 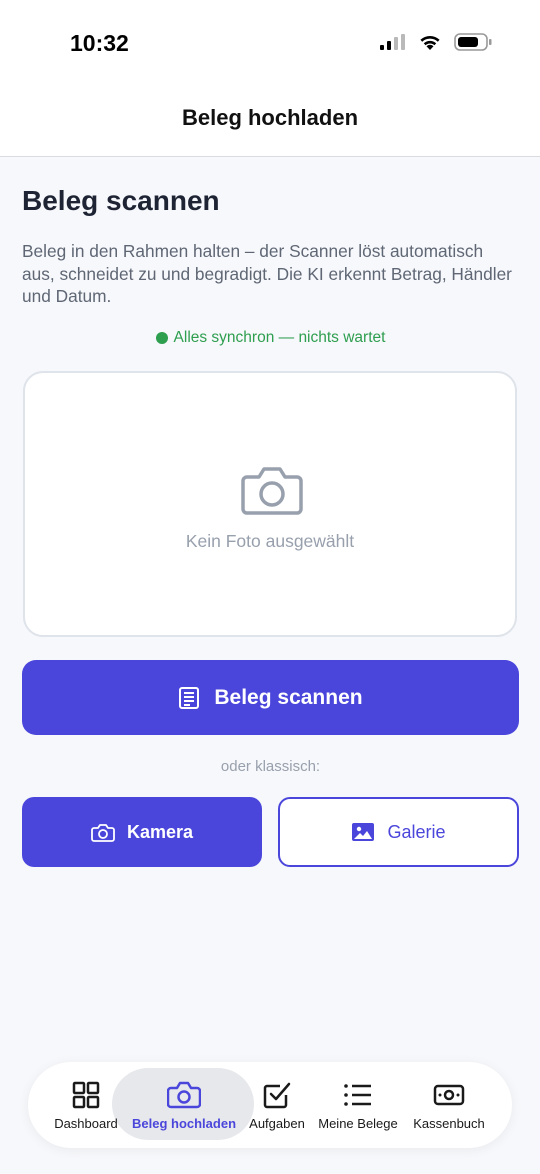 What do you see at coordinates (358, 1123) in the screenshot?
I see `tab-label: Meine Belege` at bounding box center [358, 1123].